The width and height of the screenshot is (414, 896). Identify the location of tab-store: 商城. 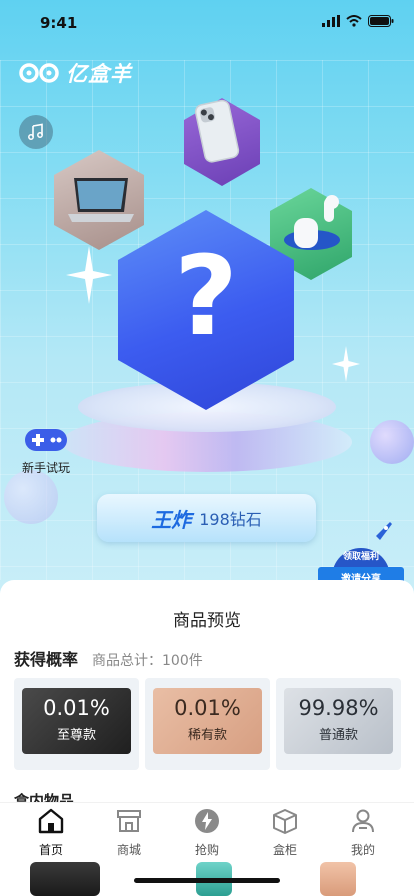
(129, 832).